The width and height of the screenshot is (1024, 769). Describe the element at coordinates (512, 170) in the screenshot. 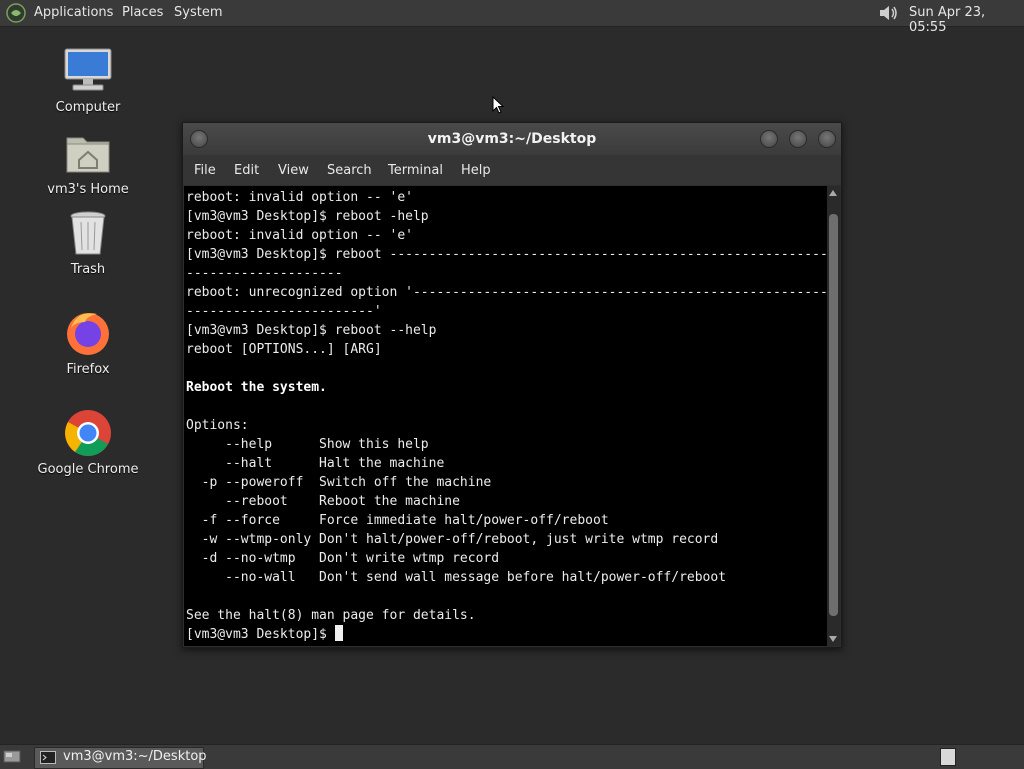

I see `terminal-menubar: File Edit View Search Terminal Help` at that location.